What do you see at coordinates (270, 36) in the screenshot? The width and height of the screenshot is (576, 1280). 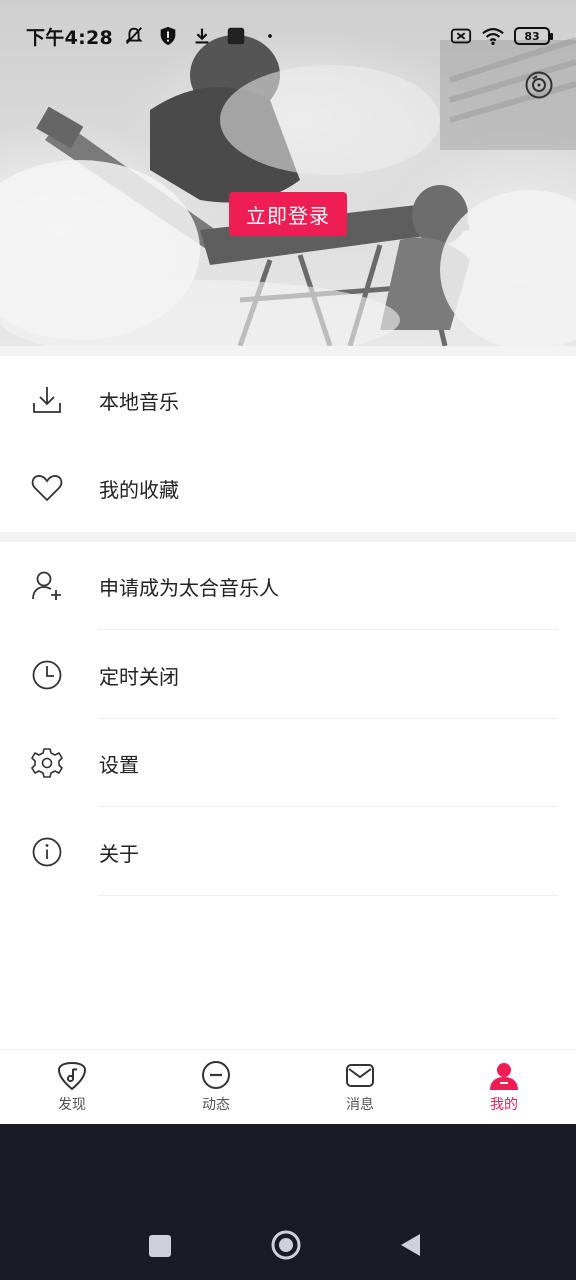 I see `more-notifications-icon` at bounding box center [270, 36].